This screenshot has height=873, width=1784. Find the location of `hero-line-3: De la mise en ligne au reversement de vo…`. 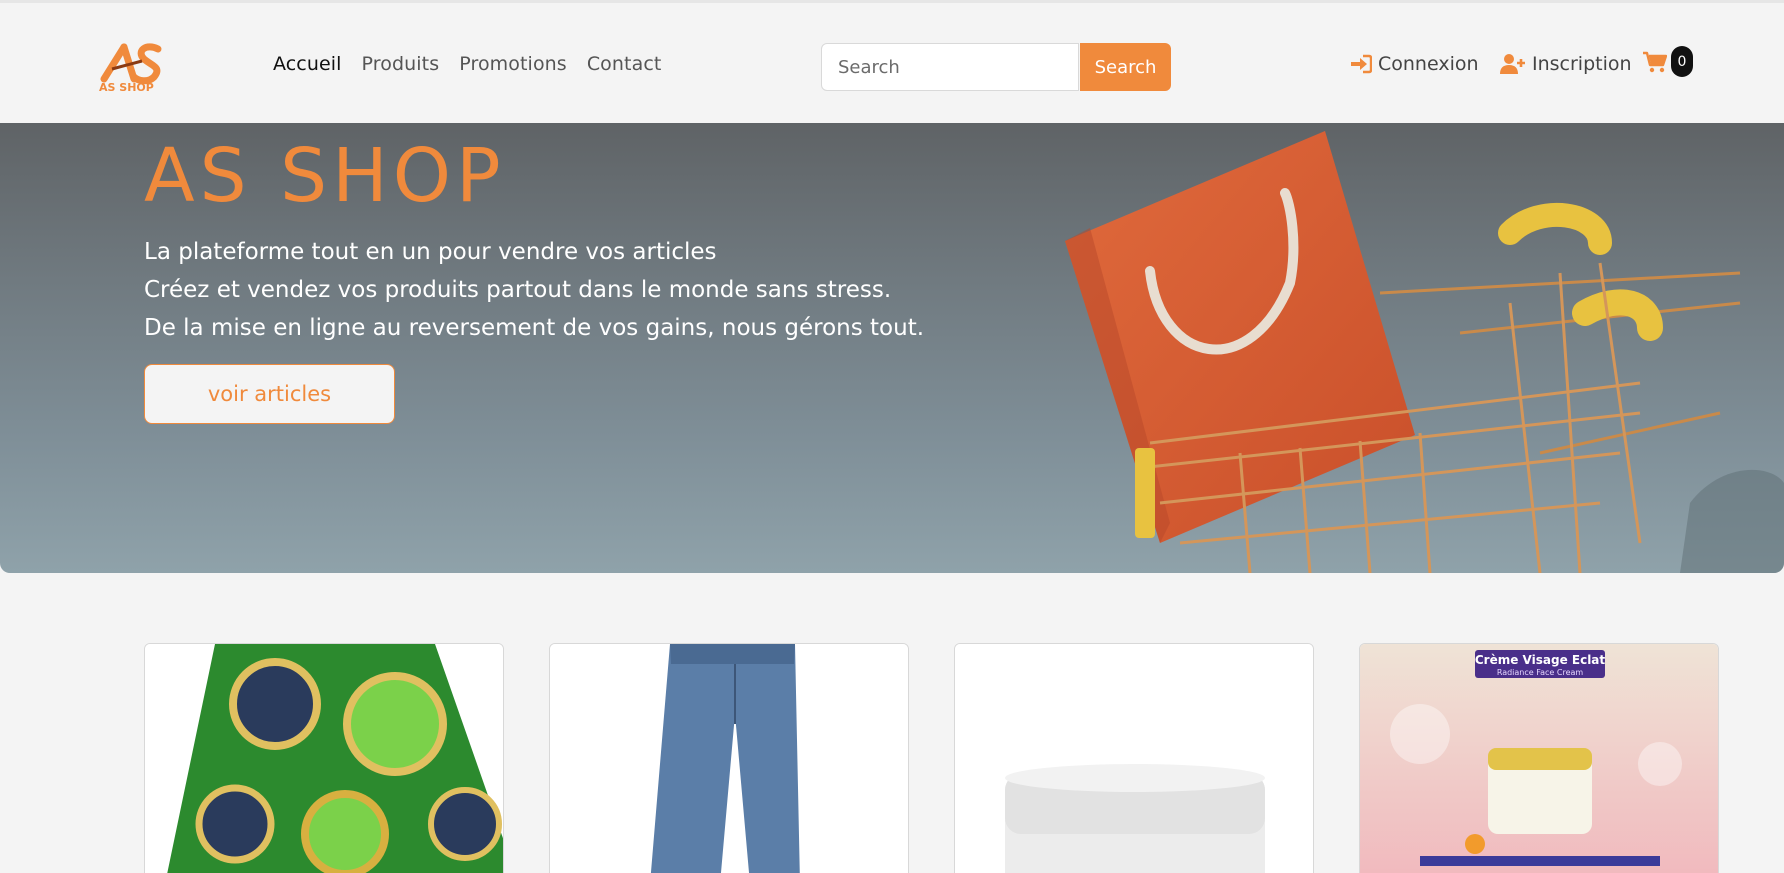

hero-line-3: De la mise en ligne au reversement de vo… is located at coordinates (534, 328).